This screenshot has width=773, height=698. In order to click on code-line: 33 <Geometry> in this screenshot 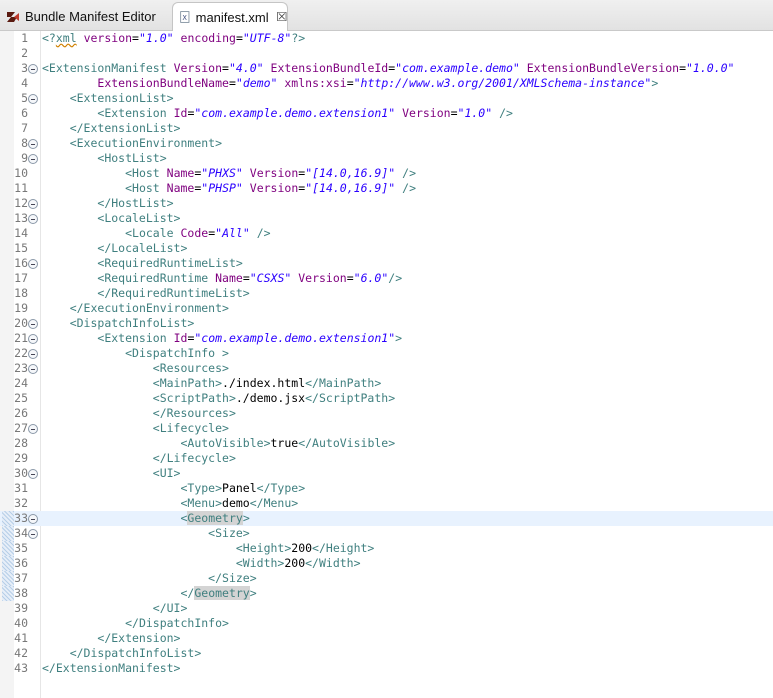, I will do `click(386, 518)`.